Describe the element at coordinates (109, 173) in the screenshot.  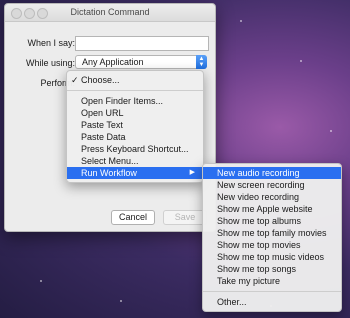
I see `menu-item-run-workflow-label: Run Workflow` at that location.